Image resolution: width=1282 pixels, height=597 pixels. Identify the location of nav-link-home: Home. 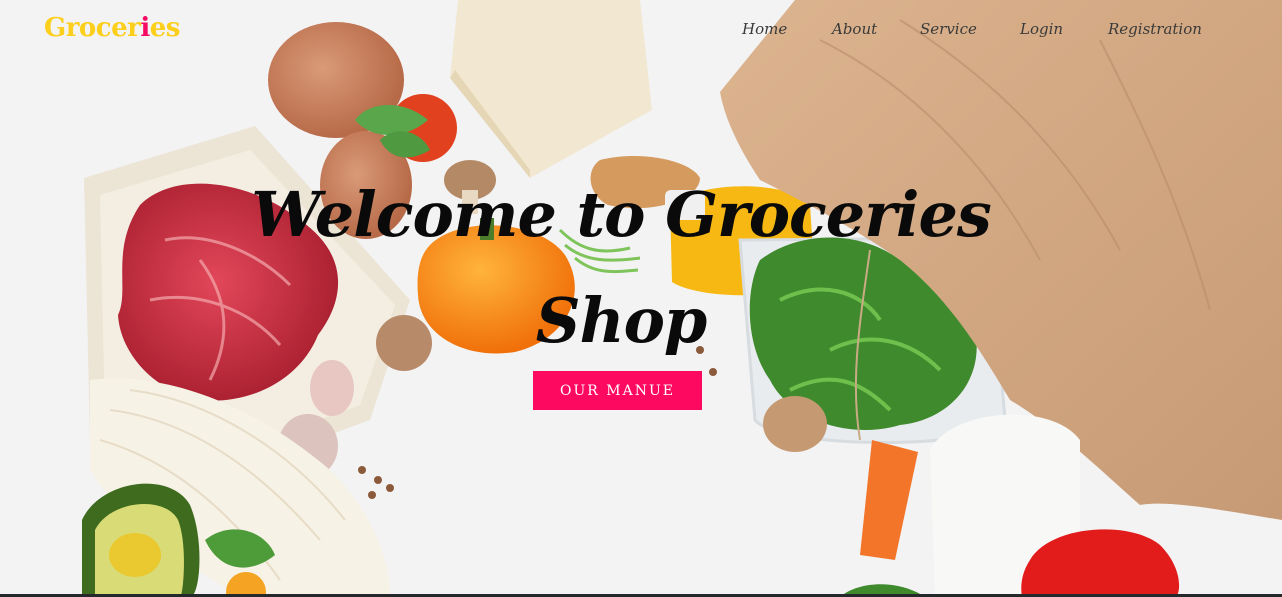
(764, 29).